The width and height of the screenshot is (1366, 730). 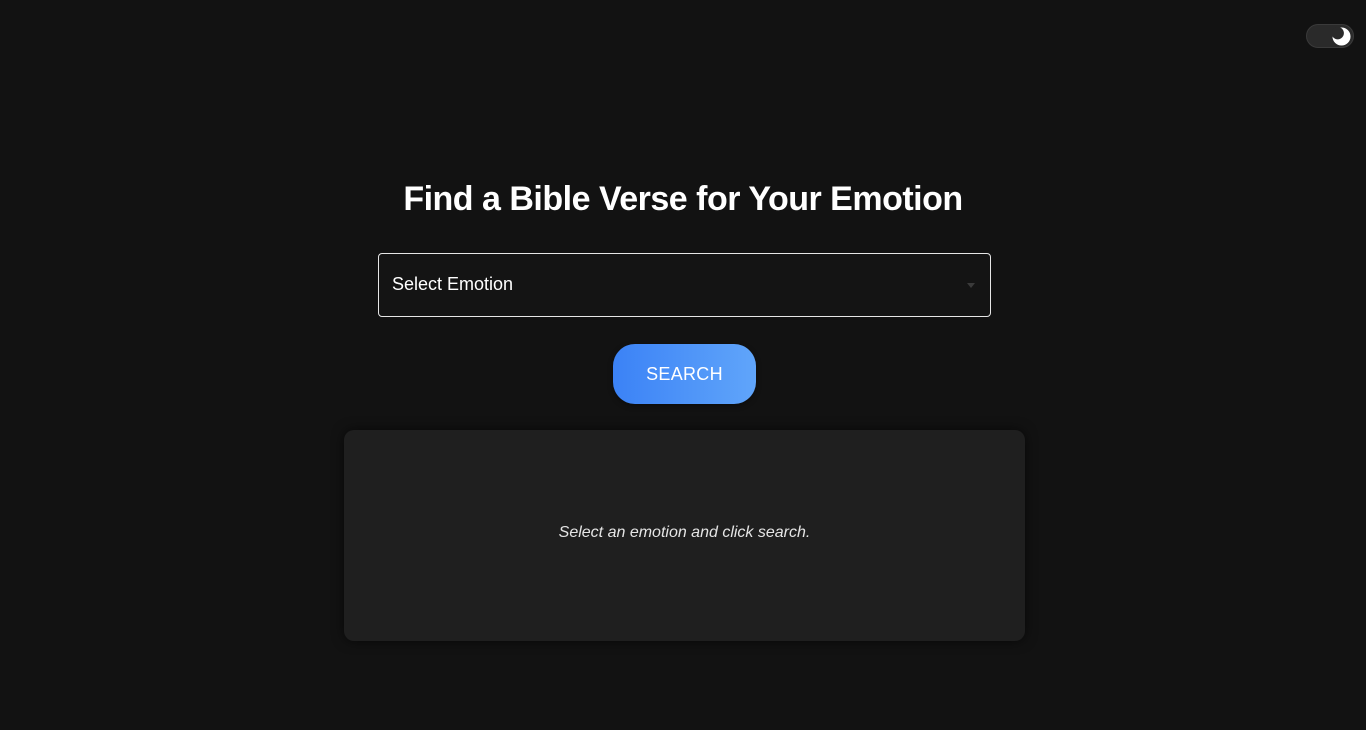 What do you see at coordinates (453, 284) in the screenshot?
I see `emotion-select-value: Select Emotion` at bounding box center [453, 284].